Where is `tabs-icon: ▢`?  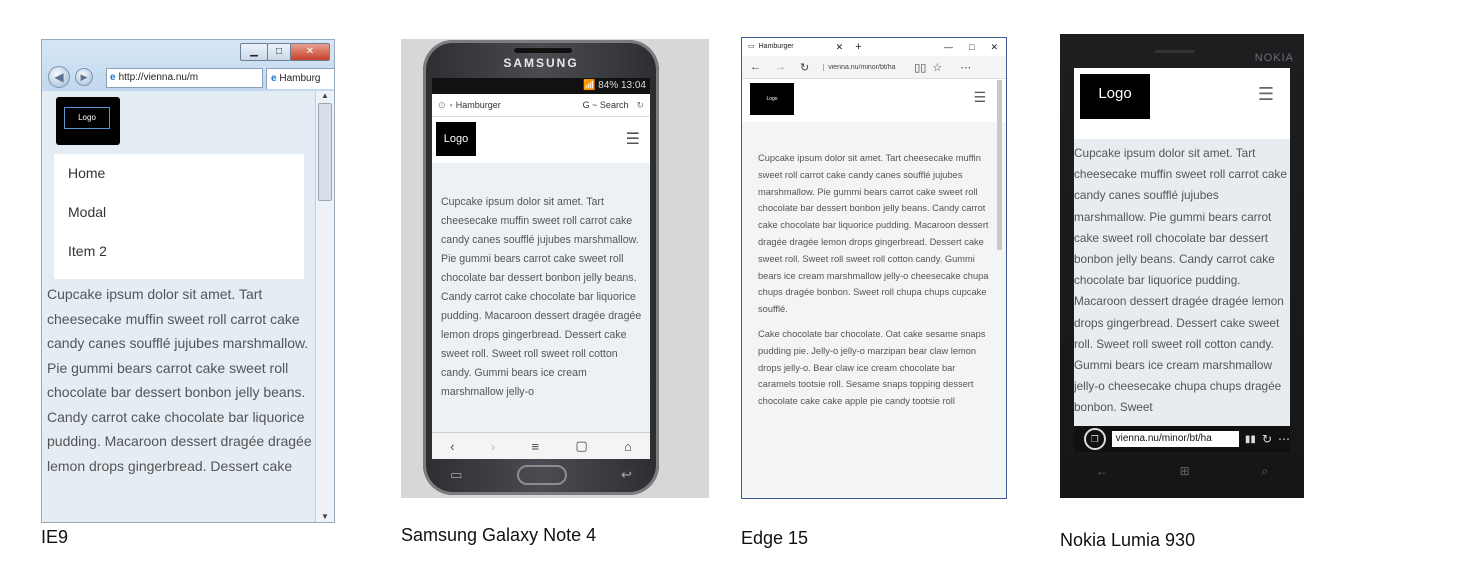
tabs-icon: ▢ is located at coordinates (581, 446).